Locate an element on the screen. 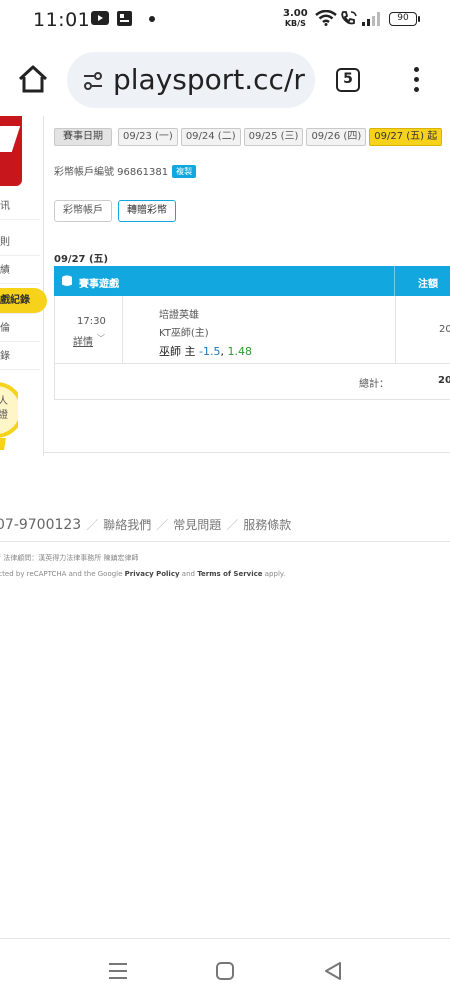  total-label: 總計： is located at coordinates (374, 384).